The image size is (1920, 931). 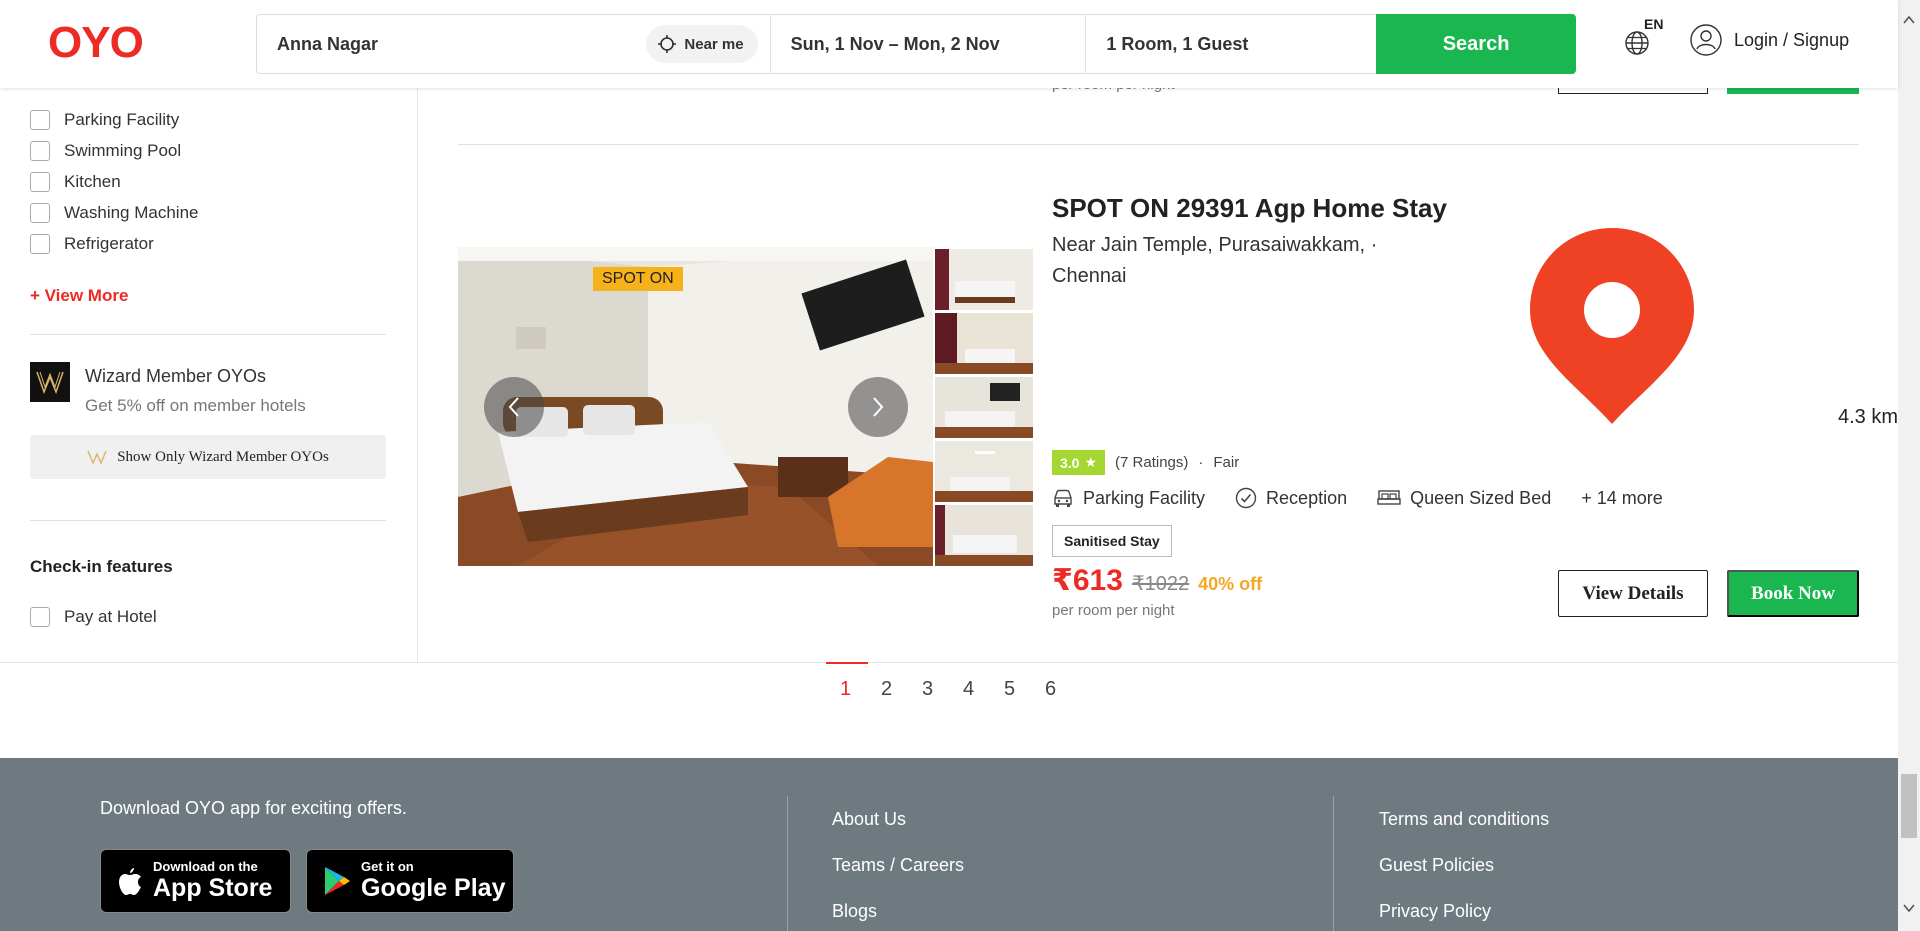 I want to click on filter-refrigerator: Refrigerator, so click(x=92, y=244).